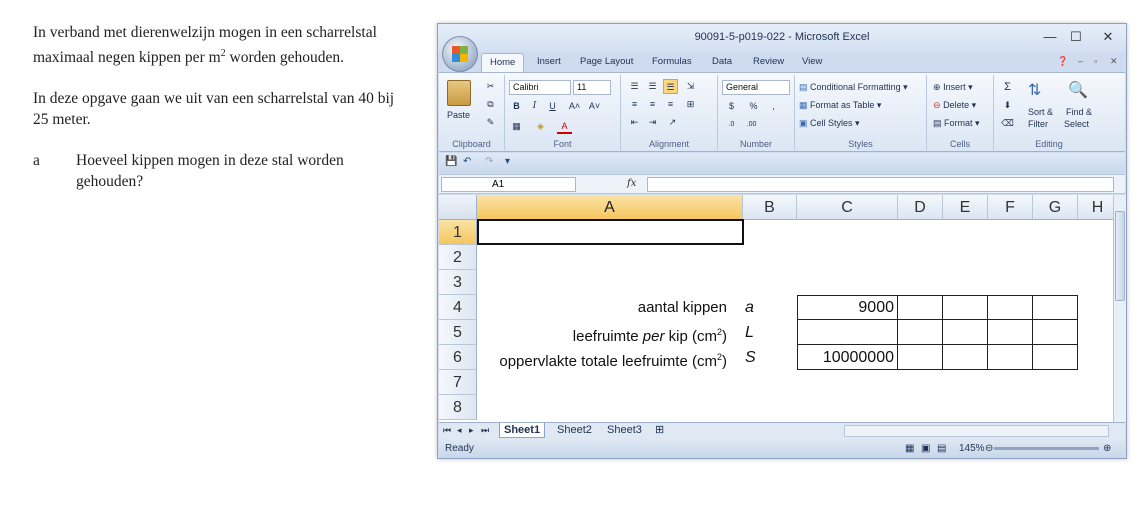 Image resolution: width=1141 pixels, height=527 pixels. What do you see at coordinates (652, 86) in the screenshot?
I see `align-middle-icon: ☰` at bounding box center [652, 86].